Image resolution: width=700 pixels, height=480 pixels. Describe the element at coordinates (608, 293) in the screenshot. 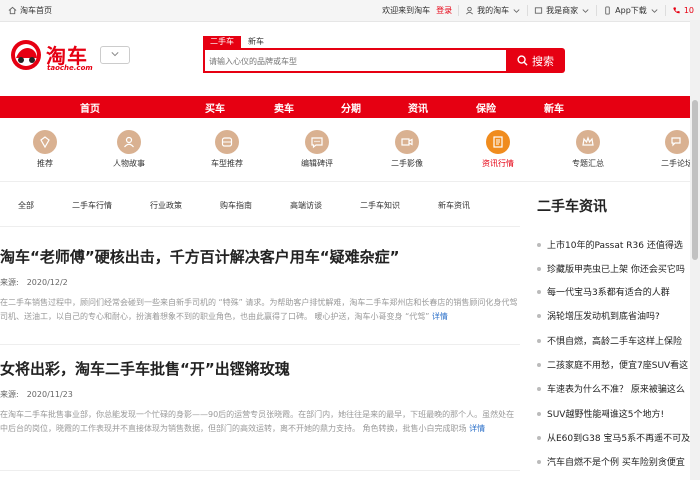

I see `sidebar-news-title: 每一代宝马3系都有适合的人群` at that location.